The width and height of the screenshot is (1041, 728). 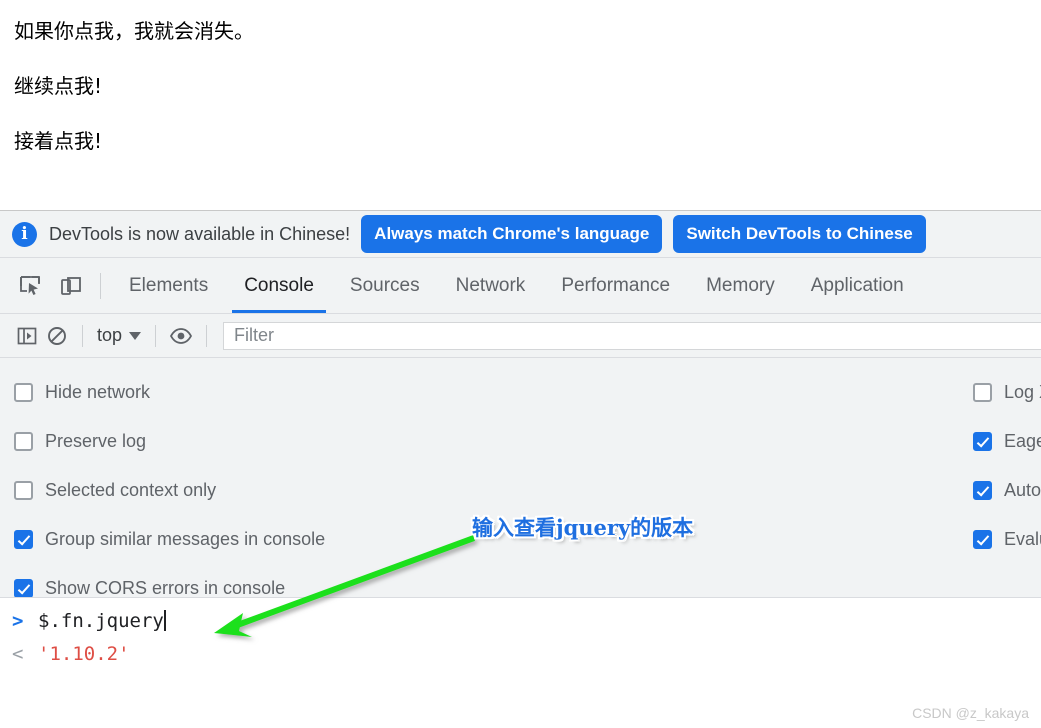 I want to click on setting-autocomplete-from-history: Autocomplete from history, so click(x=1007, y=490).